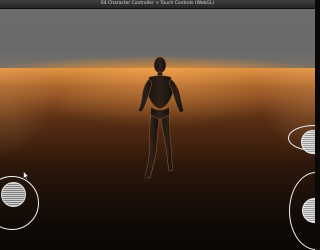  What do you see at coordinates (160, 92) in the screenshot?
I see `character-torso` at bounding box center [160, 92].